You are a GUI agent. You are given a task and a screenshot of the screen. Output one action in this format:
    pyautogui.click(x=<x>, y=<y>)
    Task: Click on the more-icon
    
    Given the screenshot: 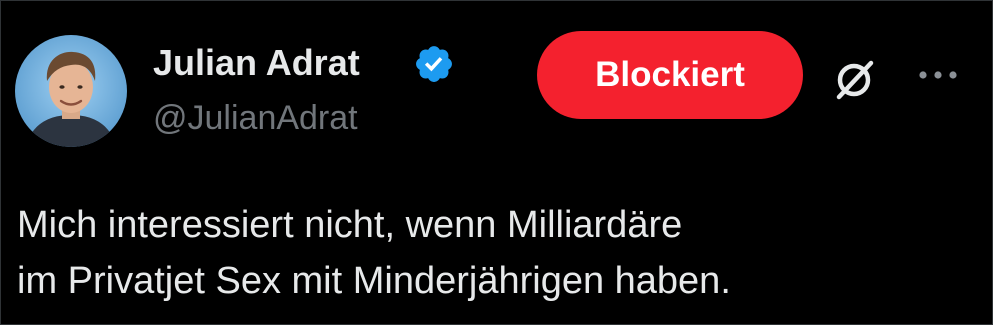 What is the action you would take?
    pyautogui.click(x=938, y=75)
    